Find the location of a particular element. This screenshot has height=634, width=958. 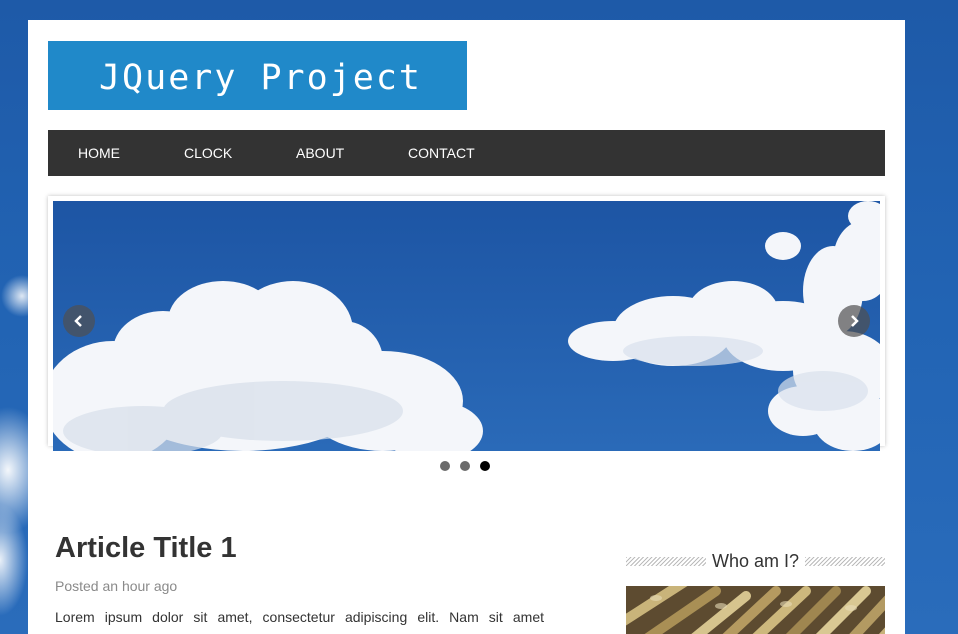

site-logo: JQuery Project is located at coordinates (257, 75).